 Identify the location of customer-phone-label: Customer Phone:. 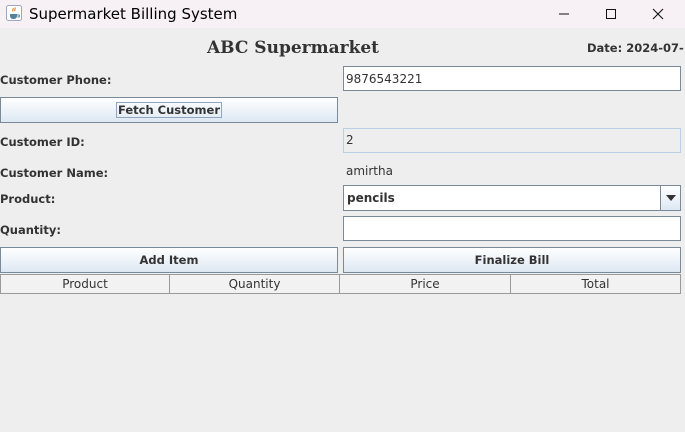
(56, 80).